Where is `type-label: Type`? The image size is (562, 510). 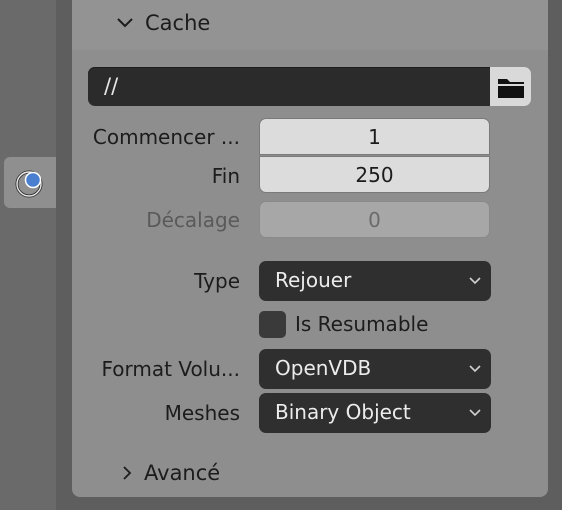
type-label: Type is located at coordinates (217, 281).